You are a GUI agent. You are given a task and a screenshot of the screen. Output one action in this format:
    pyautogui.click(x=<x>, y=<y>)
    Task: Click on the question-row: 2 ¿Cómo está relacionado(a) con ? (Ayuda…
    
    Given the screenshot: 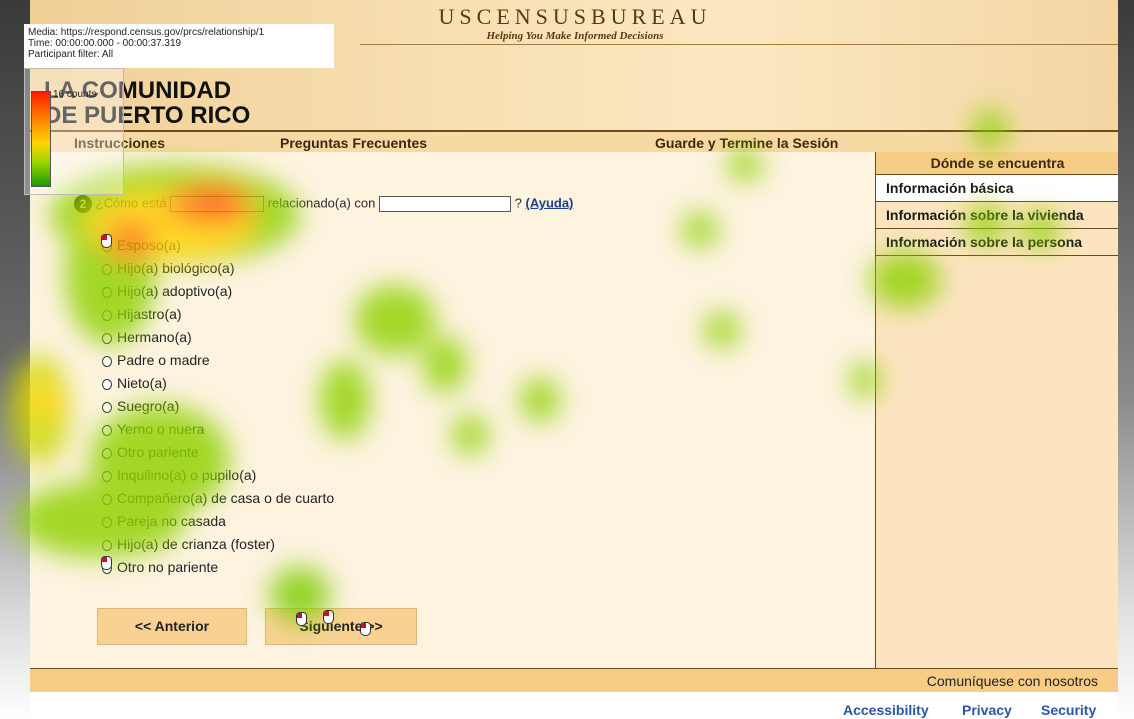 What is the action you would take?
    pyautogui.click(x=323, y=205)
    